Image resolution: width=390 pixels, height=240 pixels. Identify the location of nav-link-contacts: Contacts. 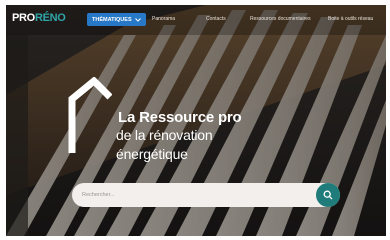
(216, 19).